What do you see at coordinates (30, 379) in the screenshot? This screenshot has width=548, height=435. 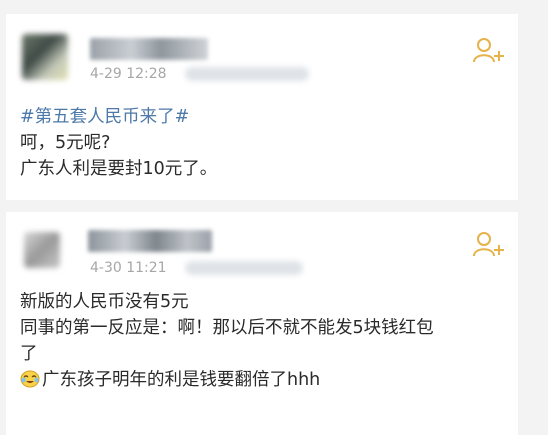 I see `laughing-tears-emoji-icon` at bounding box center [30, 379].